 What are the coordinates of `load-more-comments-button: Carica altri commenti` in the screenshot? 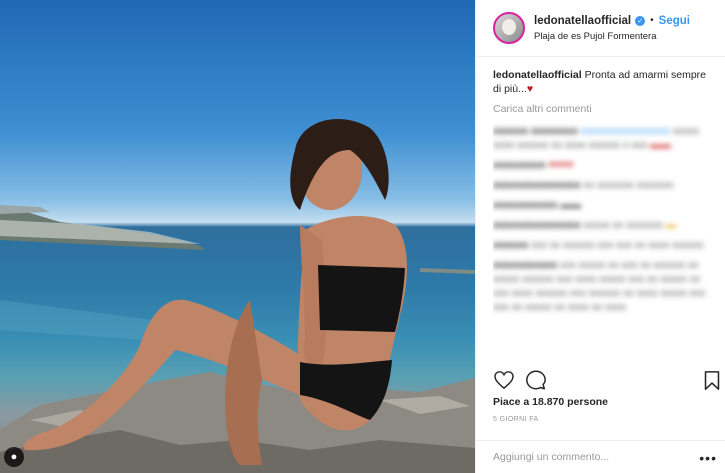 It's located at (604, 109).